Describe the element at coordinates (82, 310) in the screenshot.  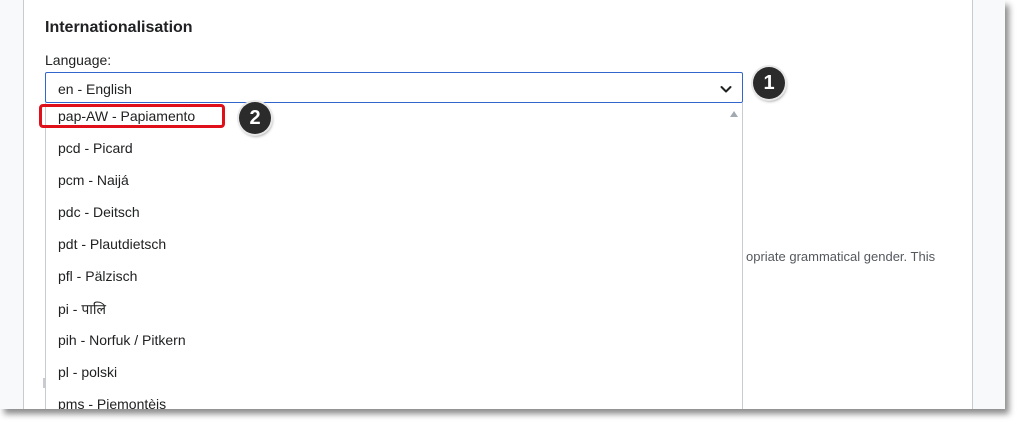
I see `option-pi: pi - पालि` at that location.